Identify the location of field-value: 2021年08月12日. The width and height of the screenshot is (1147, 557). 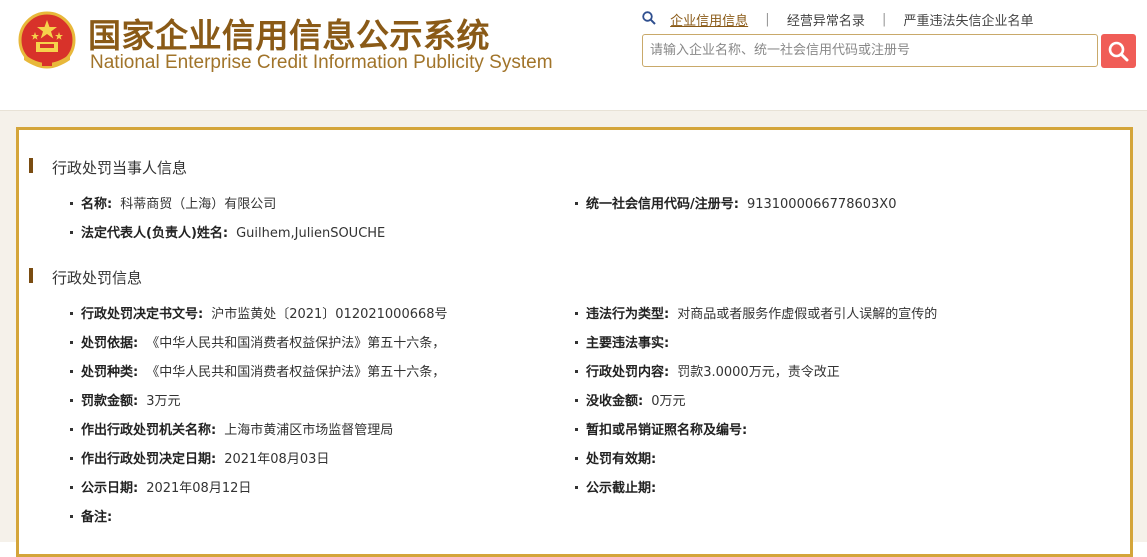
(199, 488).